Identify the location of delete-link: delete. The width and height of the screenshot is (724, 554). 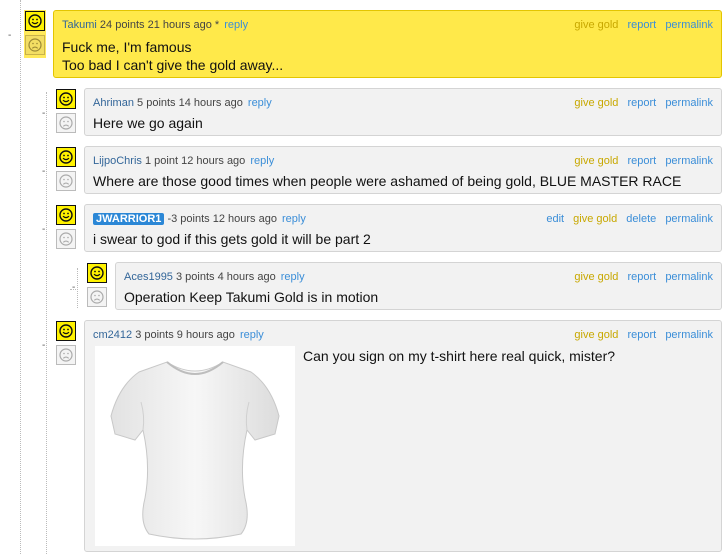
(641, 219).